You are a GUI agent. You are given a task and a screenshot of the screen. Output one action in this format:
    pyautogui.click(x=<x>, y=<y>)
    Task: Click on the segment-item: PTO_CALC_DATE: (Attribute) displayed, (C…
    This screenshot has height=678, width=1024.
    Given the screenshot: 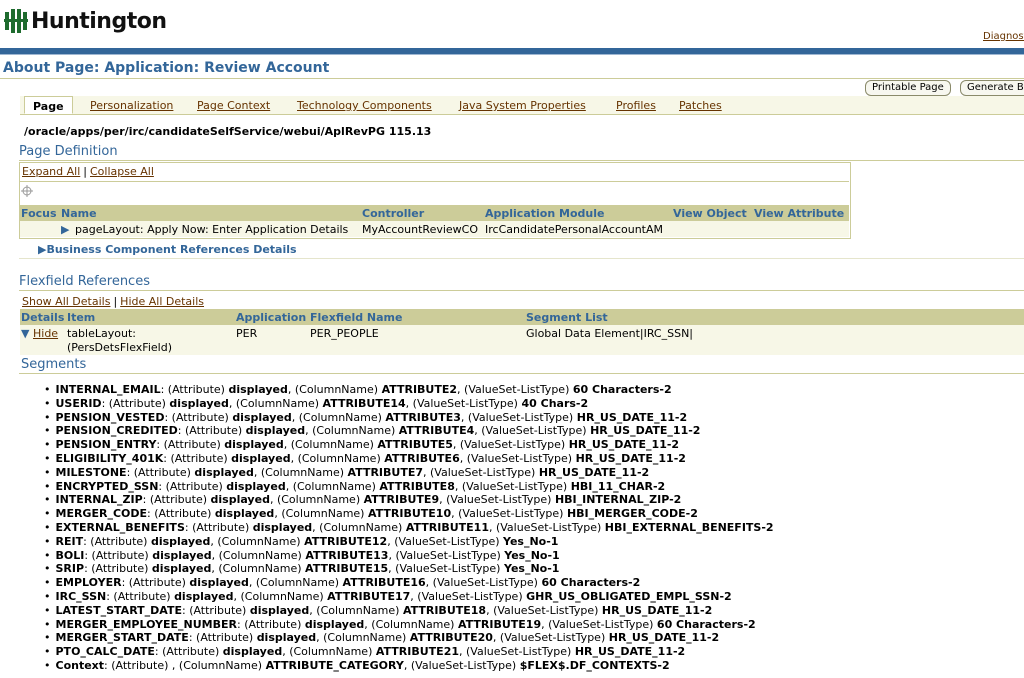 What is the action you would take?
    pyautogui.click(x=409, y=652)
    